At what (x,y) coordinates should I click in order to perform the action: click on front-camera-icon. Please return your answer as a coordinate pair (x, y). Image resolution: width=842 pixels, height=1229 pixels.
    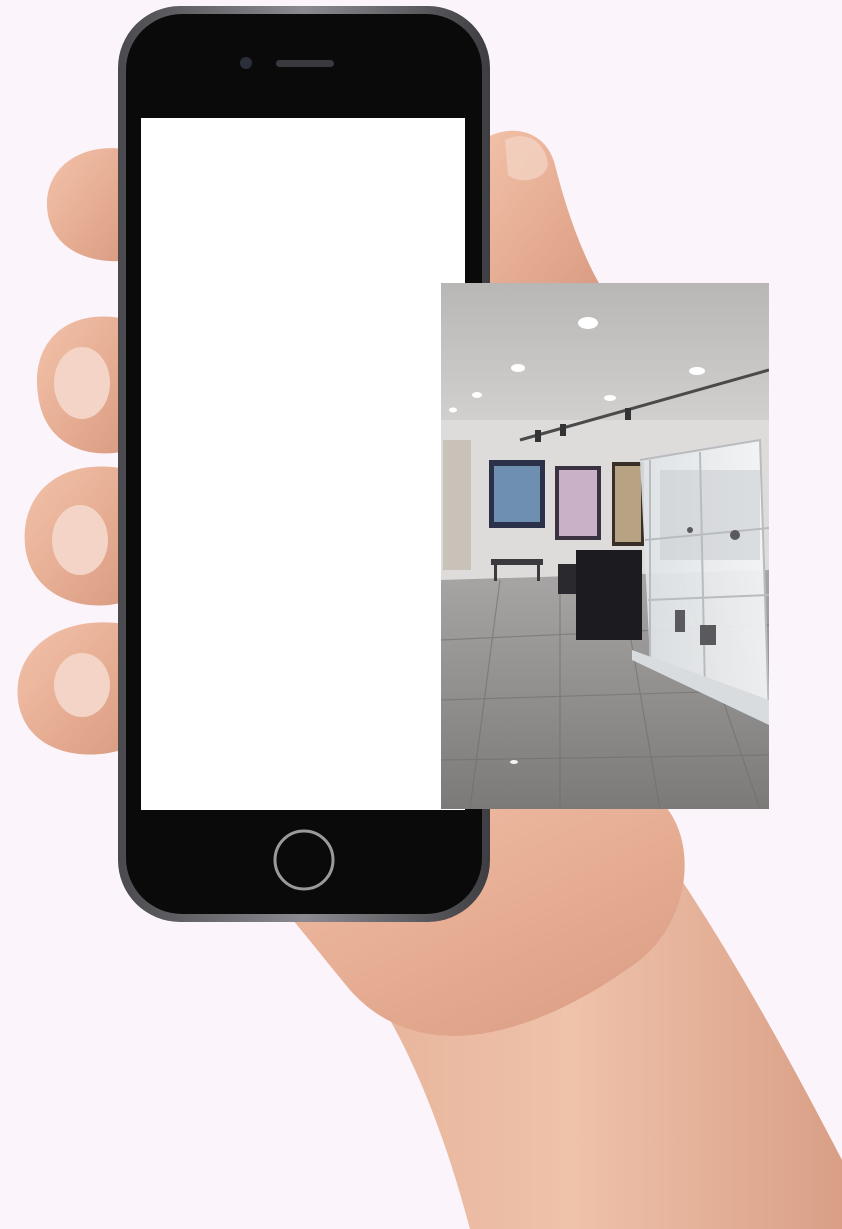
    Looking at the image, I should click on (246, 63).